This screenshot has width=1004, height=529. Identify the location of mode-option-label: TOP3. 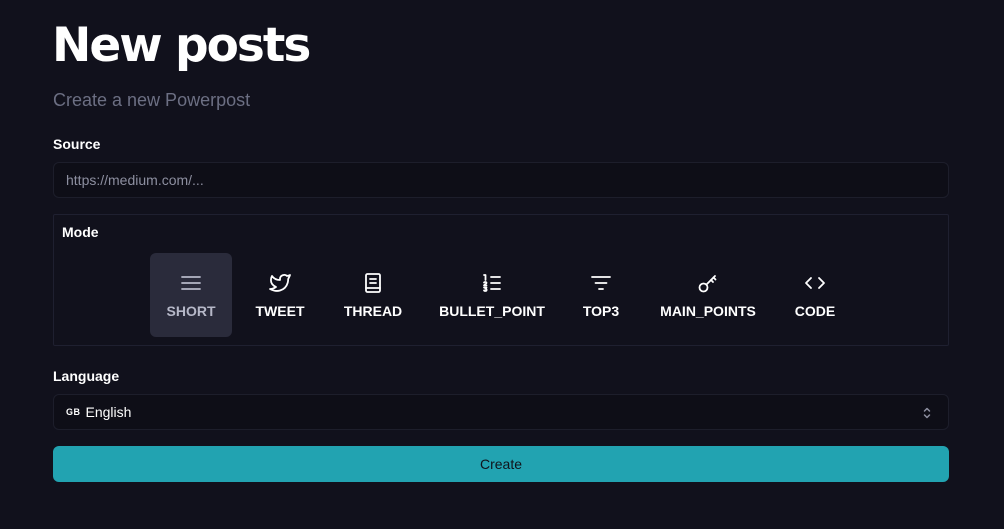
(601, 311).